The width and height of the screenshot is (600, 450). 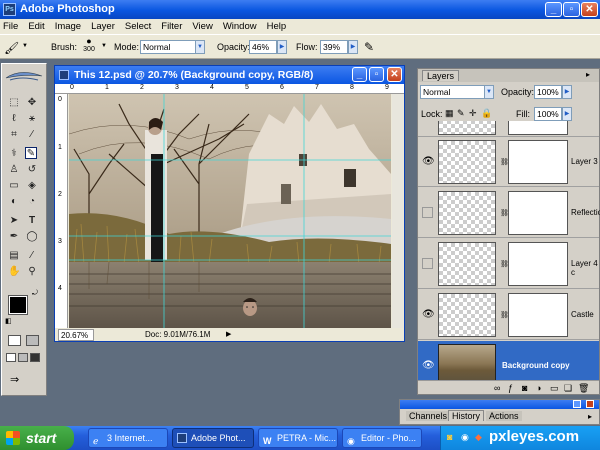 What do you see at coordinates (508, 315) in the screenshot?
I see `layer-row-castle: 👁 ⛓ Castle` at bounding box center [508, 315].